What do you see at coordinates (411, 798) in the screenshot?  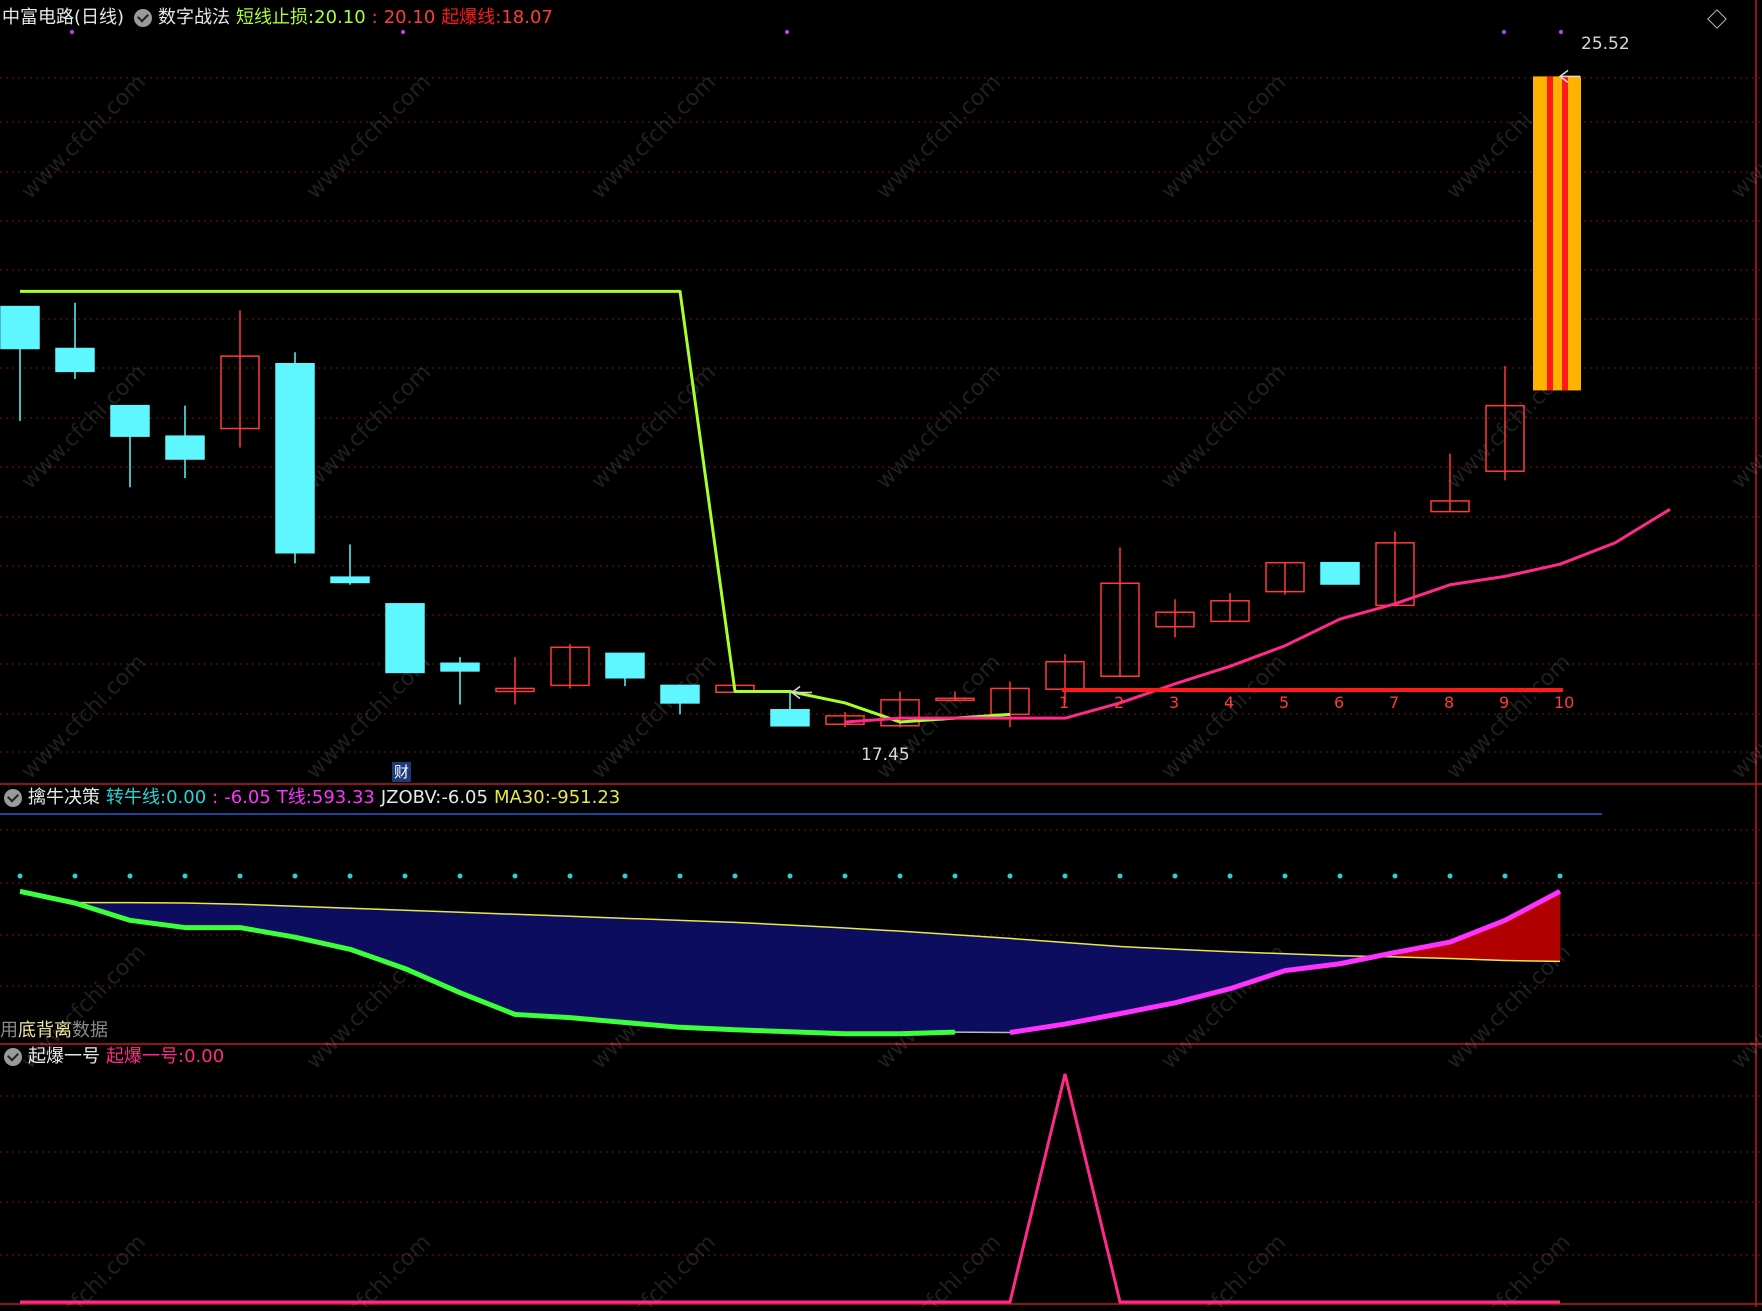 I see `jzobv-label: JZOBV:` at bounding box center [411, 798].